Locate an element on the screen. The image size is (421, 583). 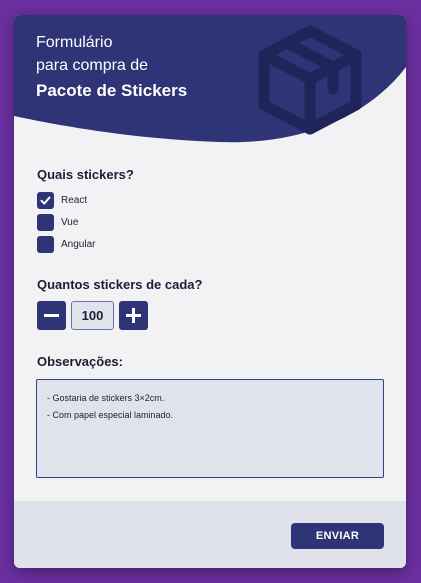
checkbox-label-vue: Vue is located at coordinates (70, 222).